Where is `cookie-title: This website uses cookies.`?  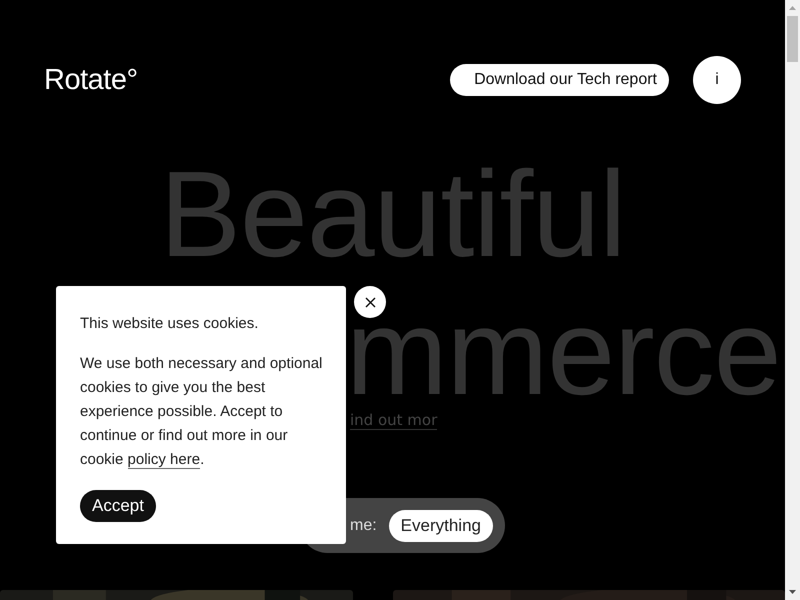
cookie-title: This website uses cookies. is located at coordinates (170, 324).